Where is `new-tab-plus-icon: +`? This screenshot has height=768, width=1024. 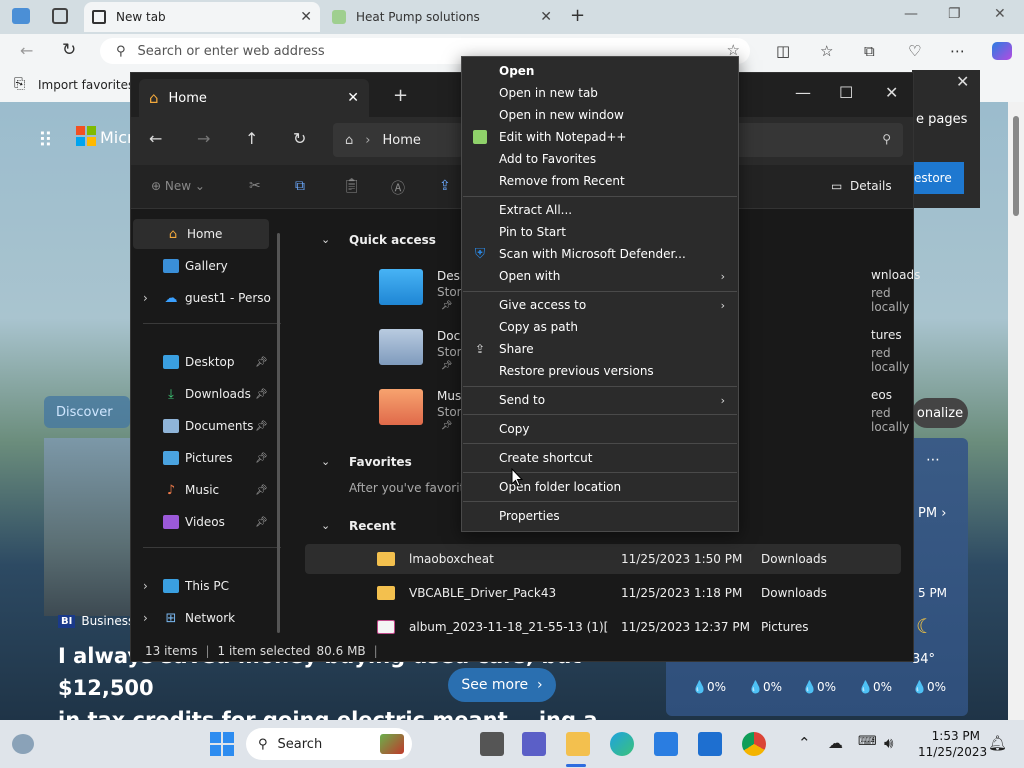 new-tab-plus-icon: + is located at coordinates (400, 95).